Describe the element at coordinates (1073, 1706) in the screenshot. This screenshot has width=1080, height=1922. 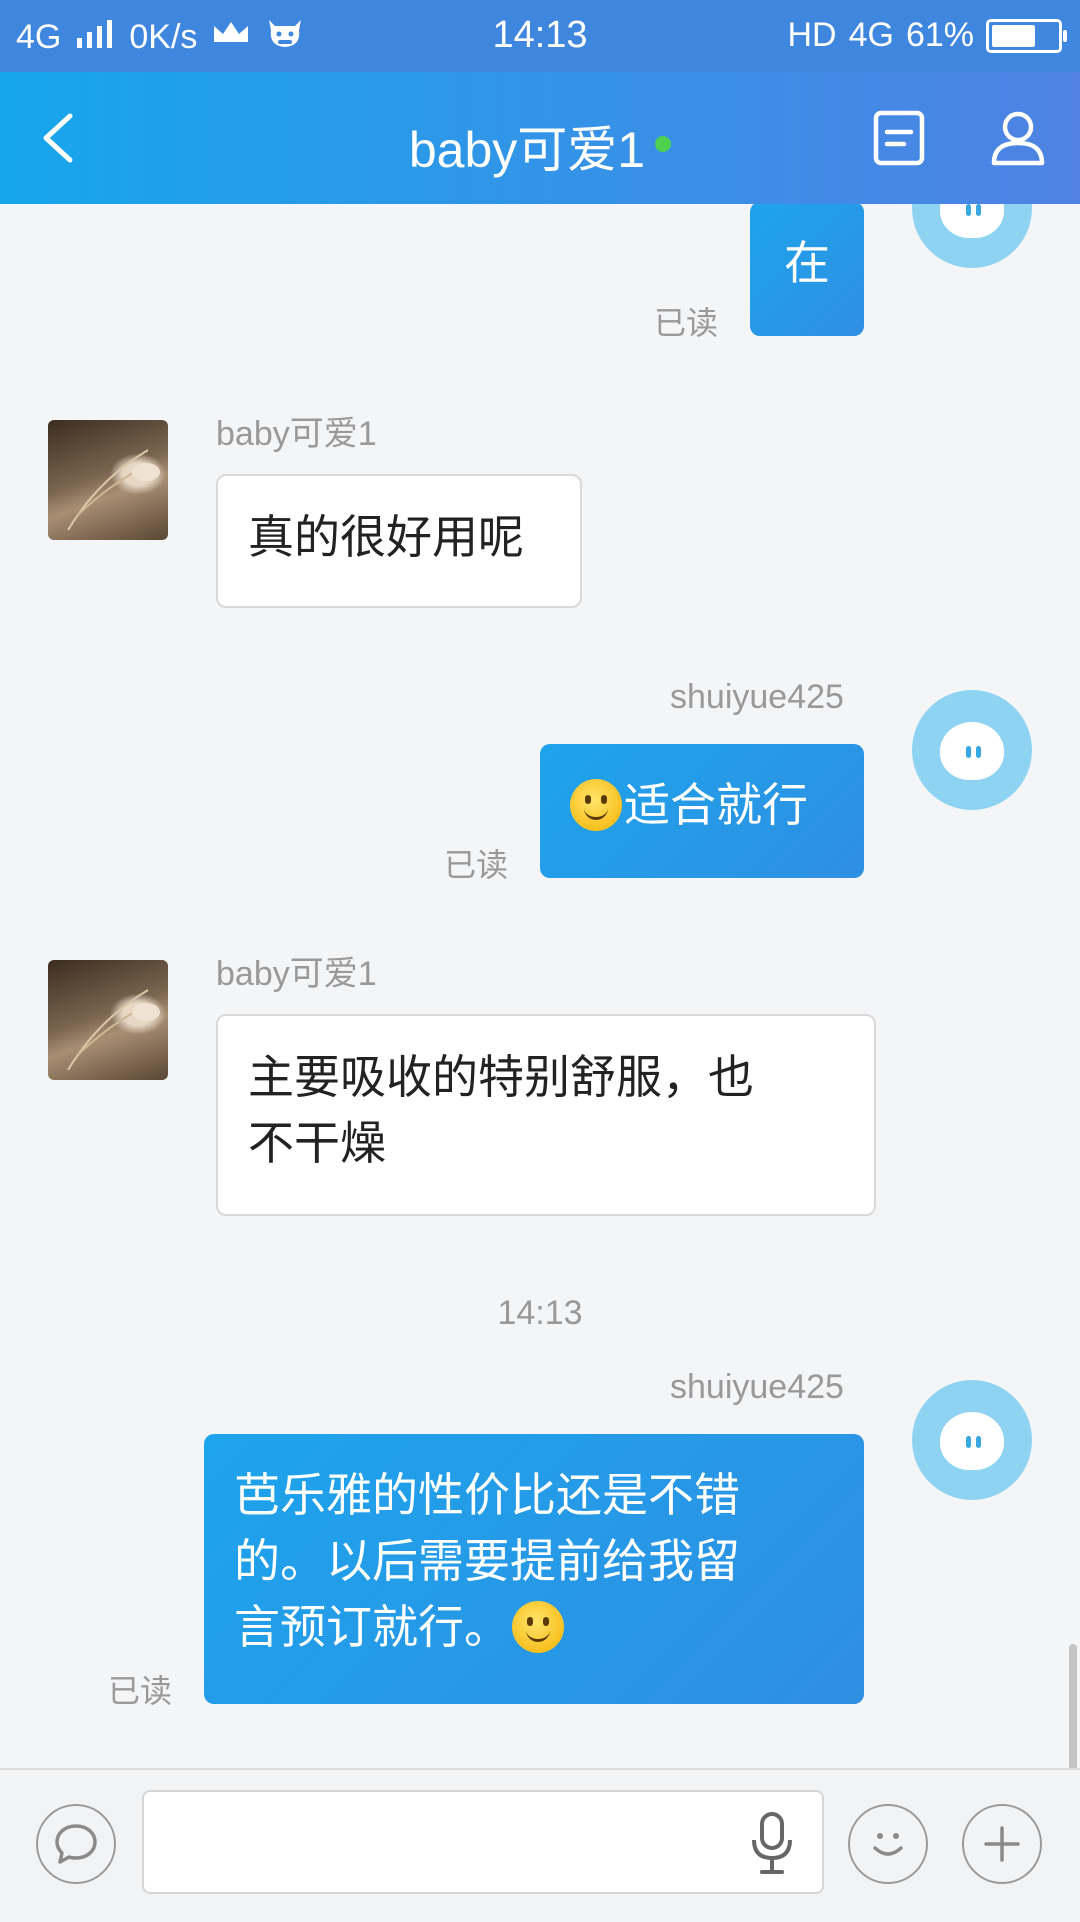
I see `chat-scrollbar` at that location.